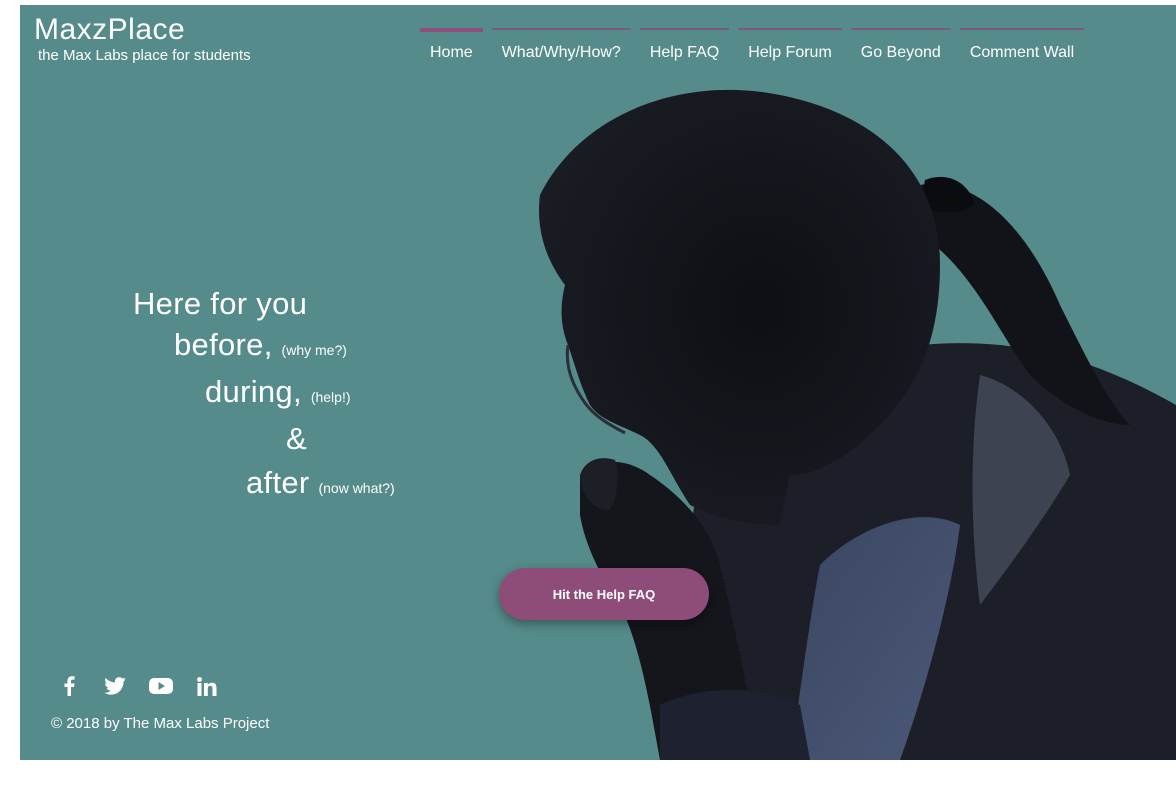  I want to click on hero-line-5: after (now what?), so click(320, 485).